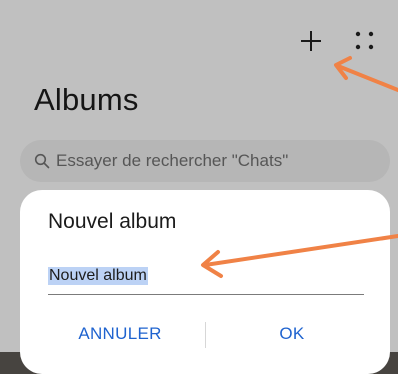  What do you see at coordinates (206, 278) in the screenshot?
I see `album-name-input: Nouvel album` at bounding box center [206, 278].